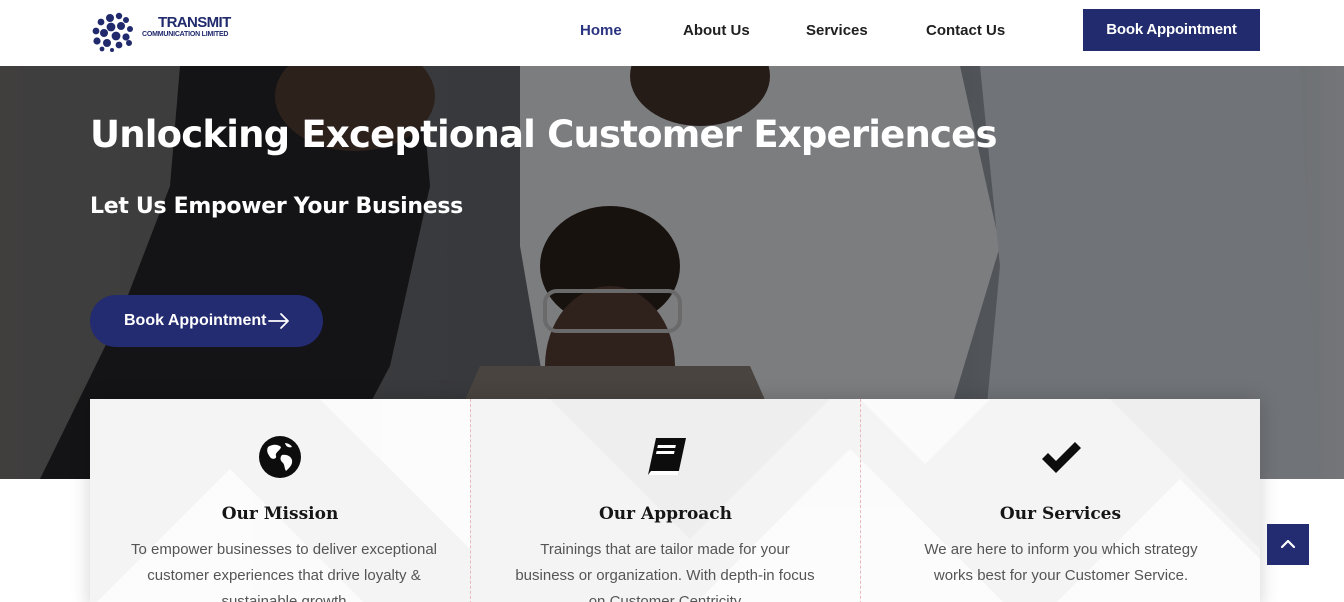 This screenshot has width=1344, height=602. What do you see at coordinates (280, 457) in the screenshot?
I see `globe-icon` at bounding box center [280, 457].